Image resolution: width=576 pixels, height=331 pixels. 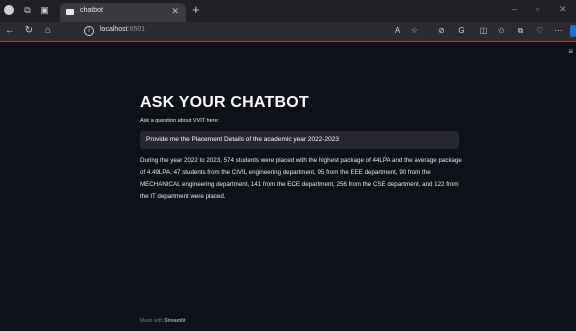 I want to click on collections-toolbar-icon: ⧉, so click(x=520, y=31).